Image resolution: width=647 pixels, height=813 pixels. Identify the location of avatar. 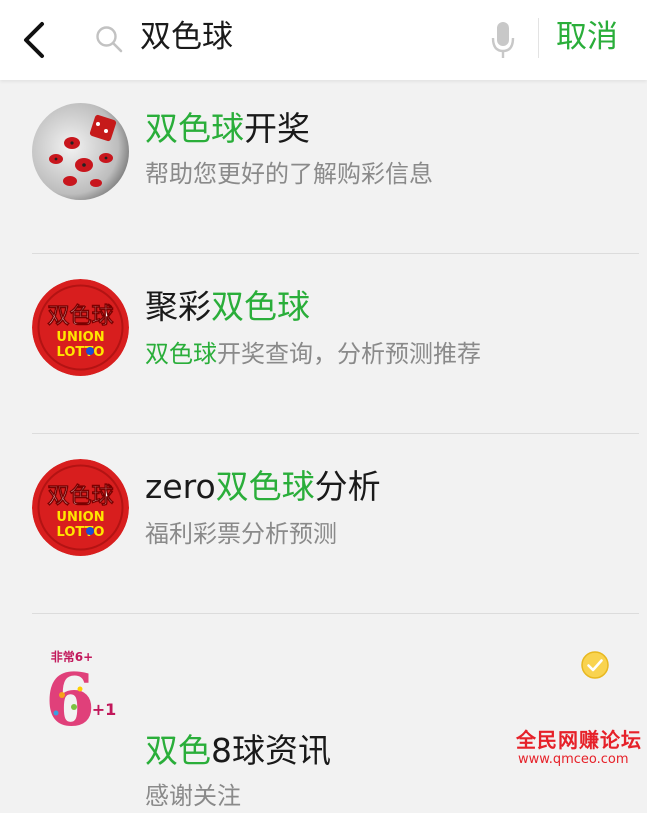
(80, 151).